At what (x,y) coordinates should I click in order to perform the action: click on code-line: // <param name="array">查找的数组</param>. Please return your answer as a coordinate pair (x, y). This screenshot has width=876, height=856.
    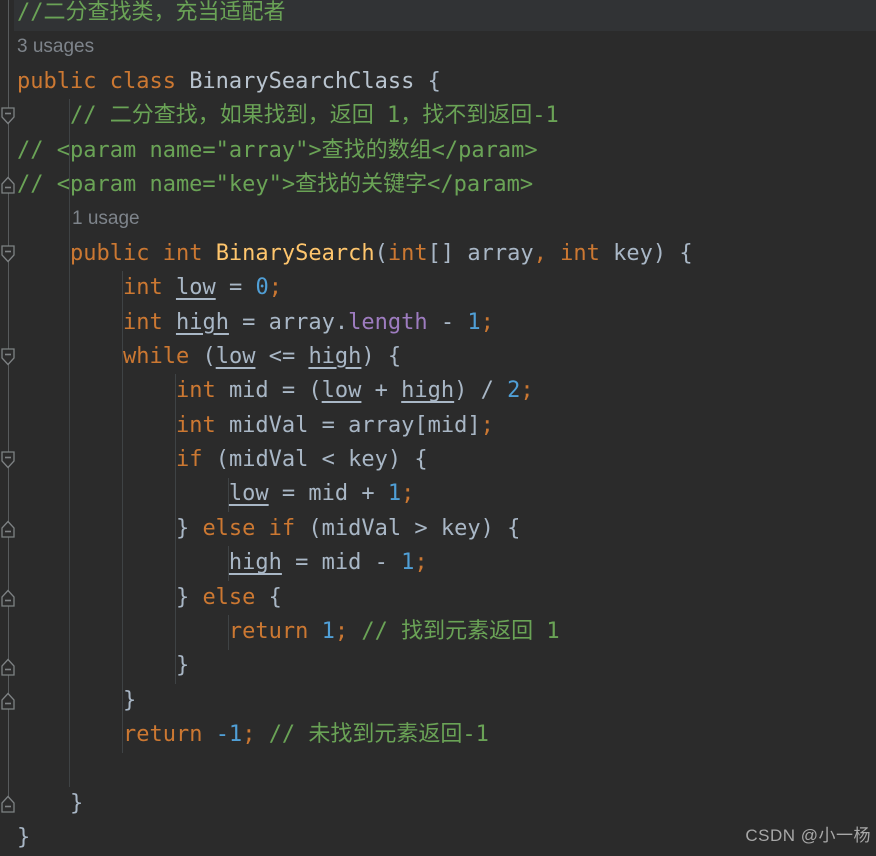
    Looking at the image, I should click on (446, 151).